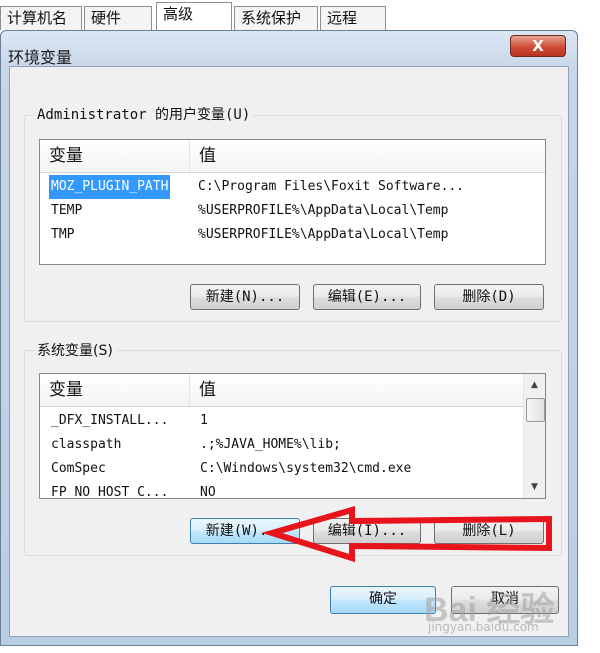  Describe the element at coordinates (534, 487) in the screenshot. I see `scroll-down-icon: ▼` at that location.